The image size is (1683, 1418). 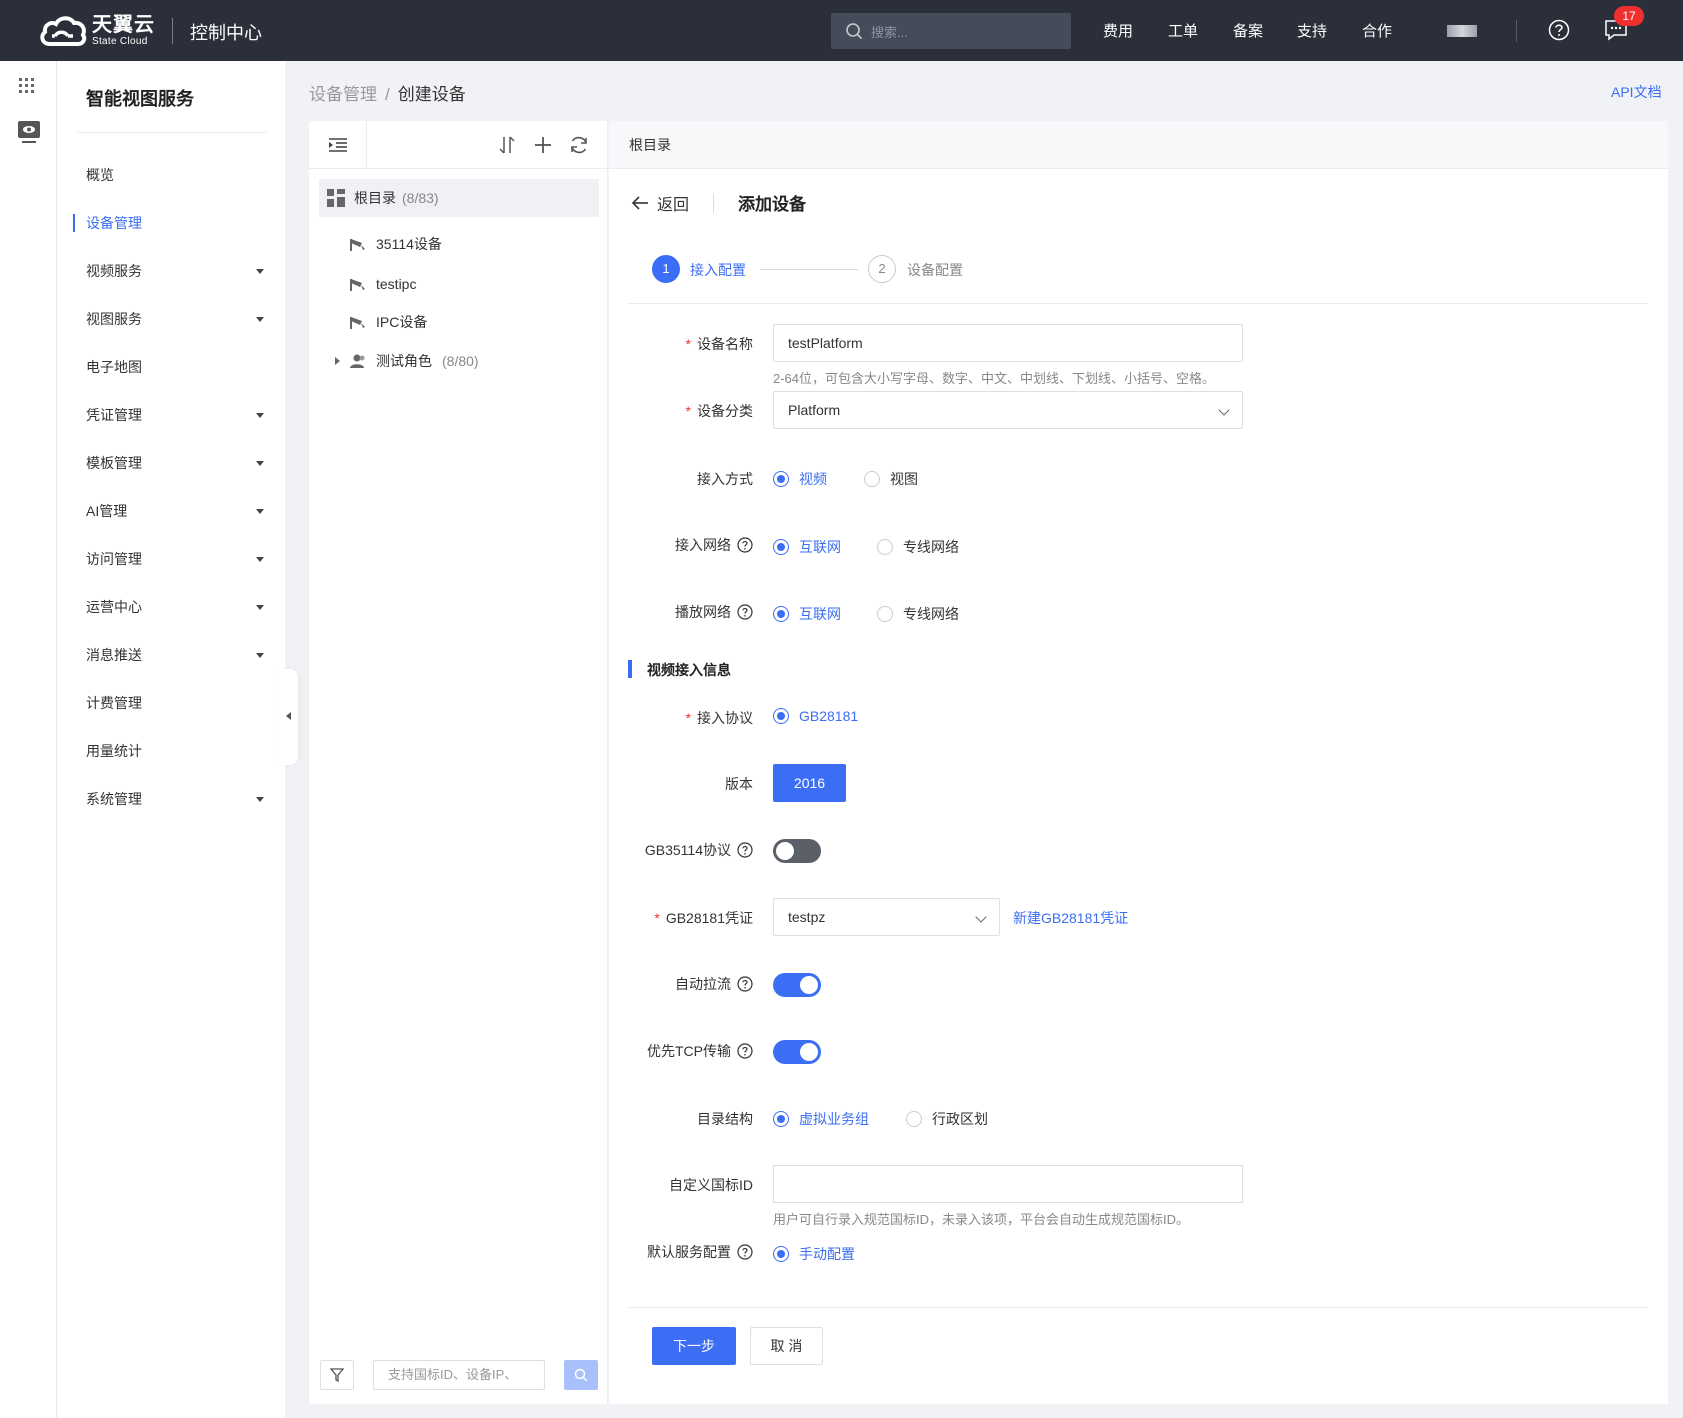 I want to click on brand-name: 天翼云, so click(x=123, y=25).